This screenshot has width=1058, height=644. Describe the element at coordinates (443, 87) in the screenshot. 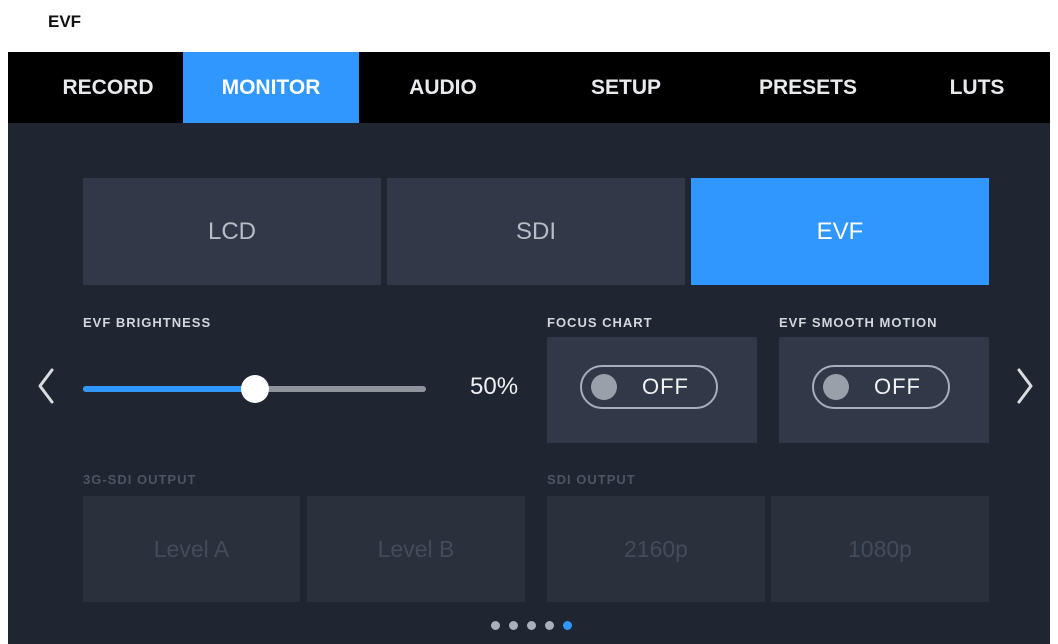

I see `tab-audio: AUDIO` at that location.